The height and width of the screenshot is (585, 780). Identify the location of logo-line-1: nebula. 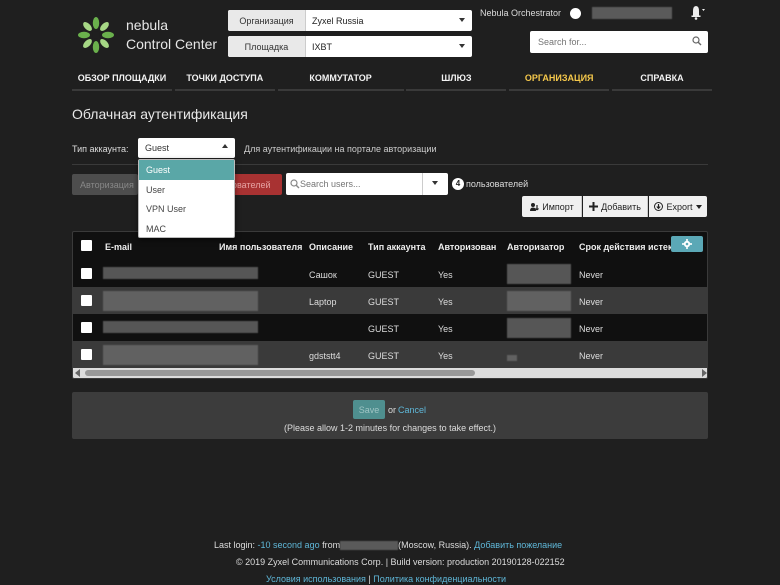
(147, 25).